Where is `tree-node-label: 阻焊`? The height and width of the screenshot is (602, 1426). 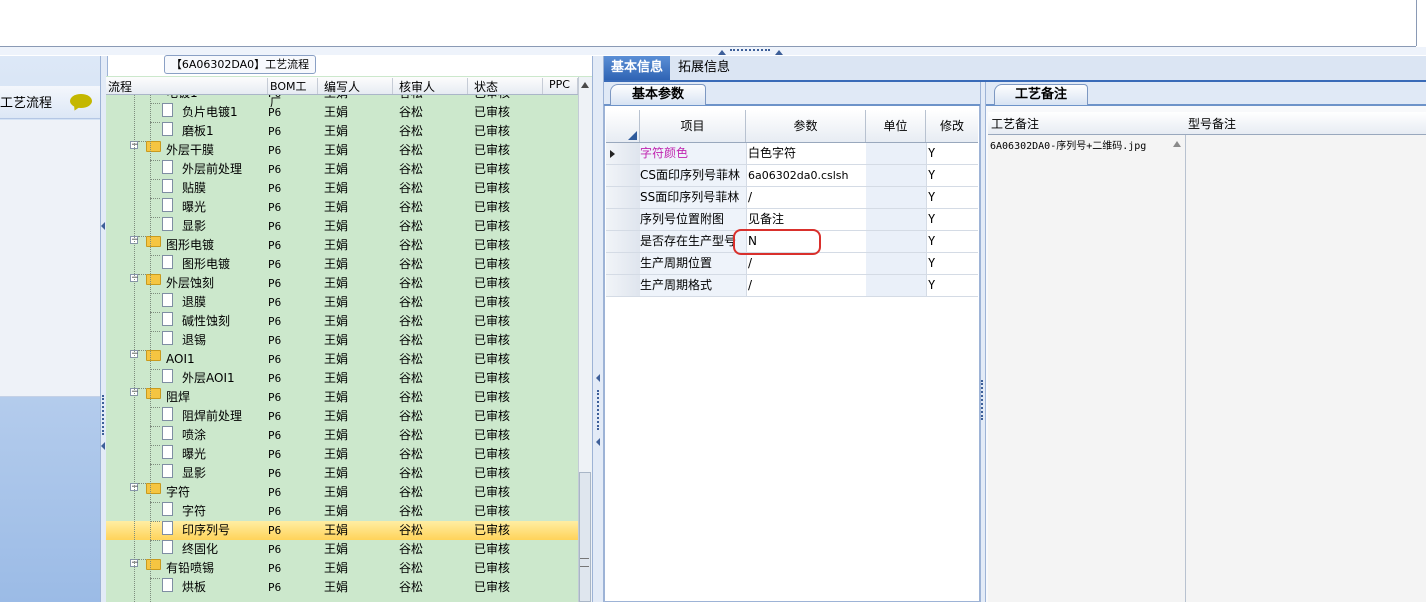
tree-node-label: 阻焊 is located at coordinates (178, 397).